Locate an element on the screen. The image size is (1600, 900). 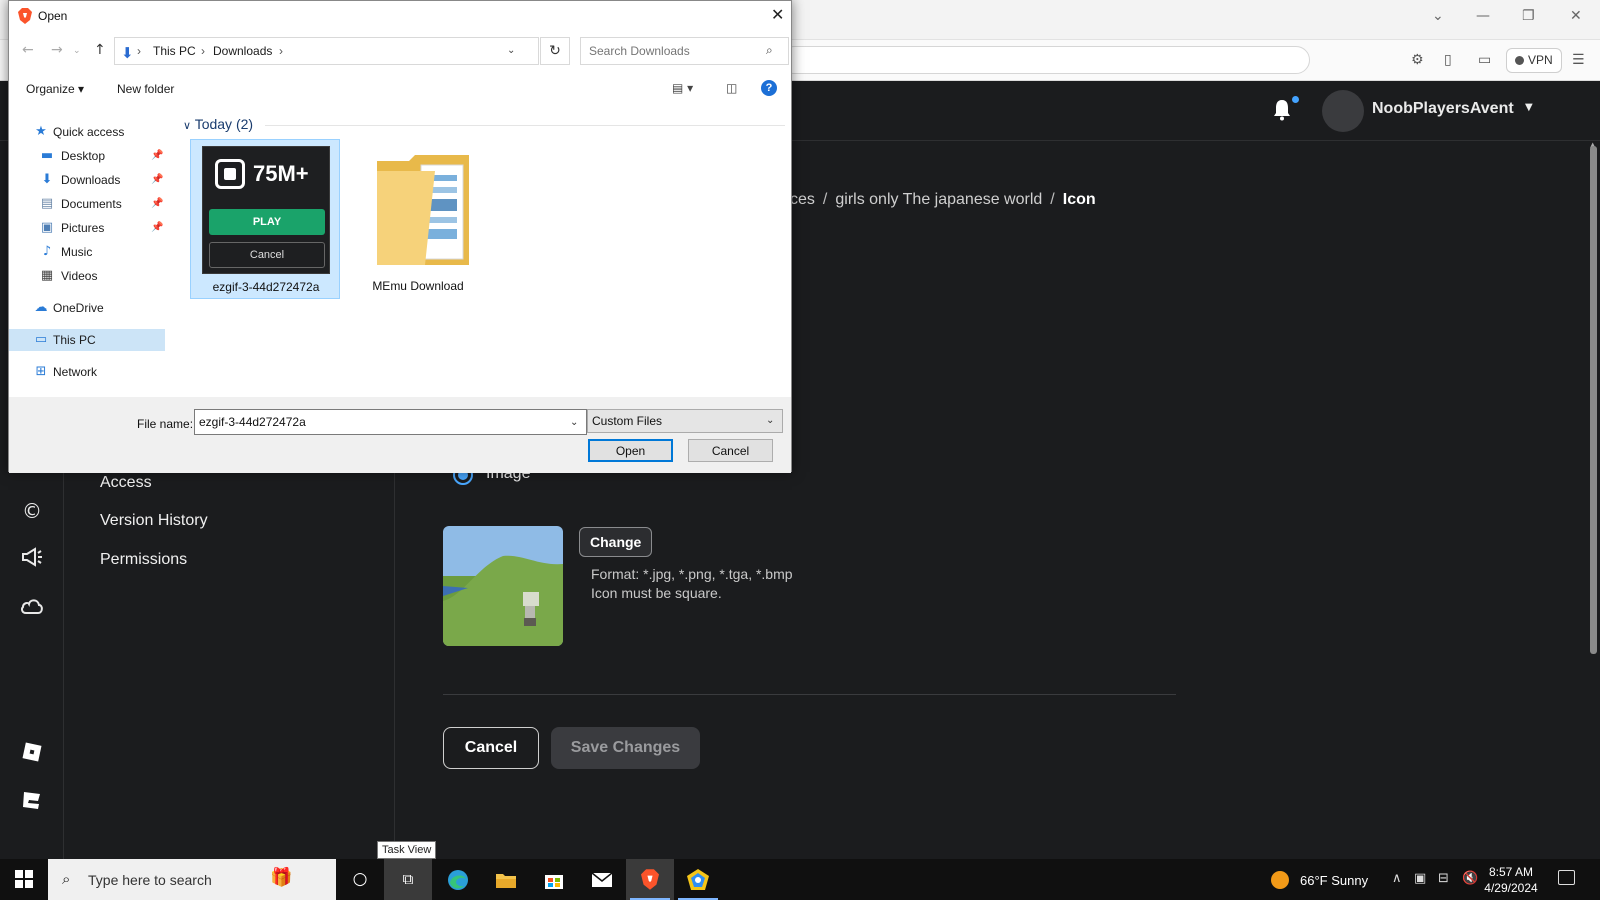
nav-videos: ▦ Videos is located at coordinates (87, 276).